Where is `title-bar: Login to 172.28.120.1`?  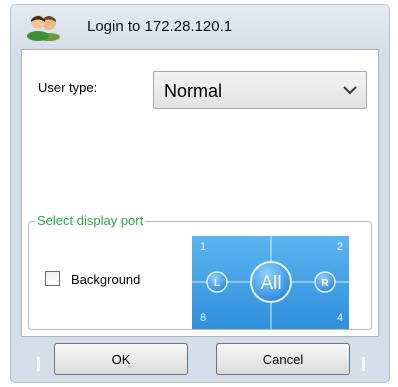
title-bar: Login to 172.28.120.1 is located at coordinates (200, 27).